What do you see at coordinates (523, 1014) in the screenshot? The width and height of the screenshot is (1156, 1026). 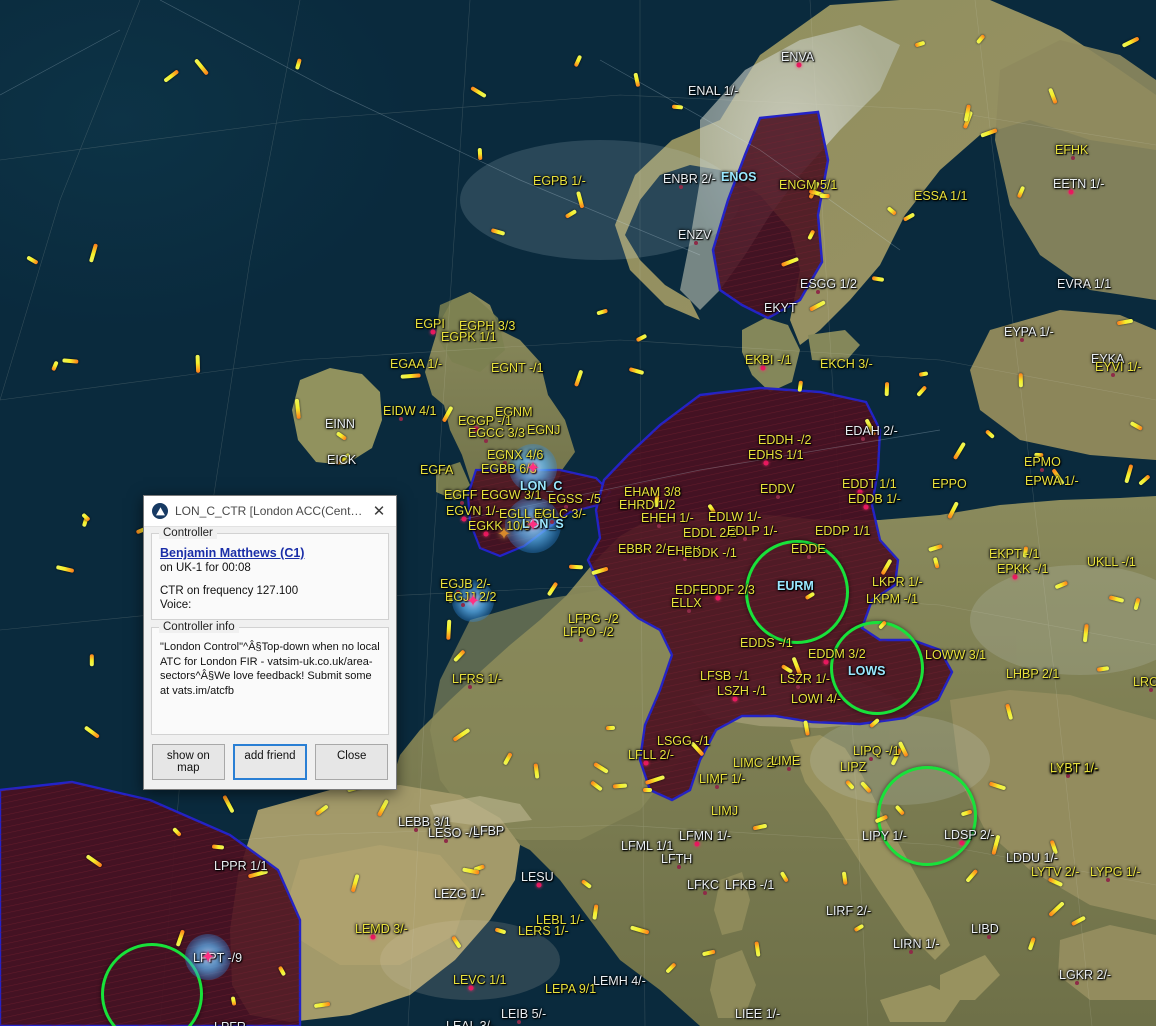 I see `map-label-leib: LEIB 5/-` at bounding box center [523, 1014].